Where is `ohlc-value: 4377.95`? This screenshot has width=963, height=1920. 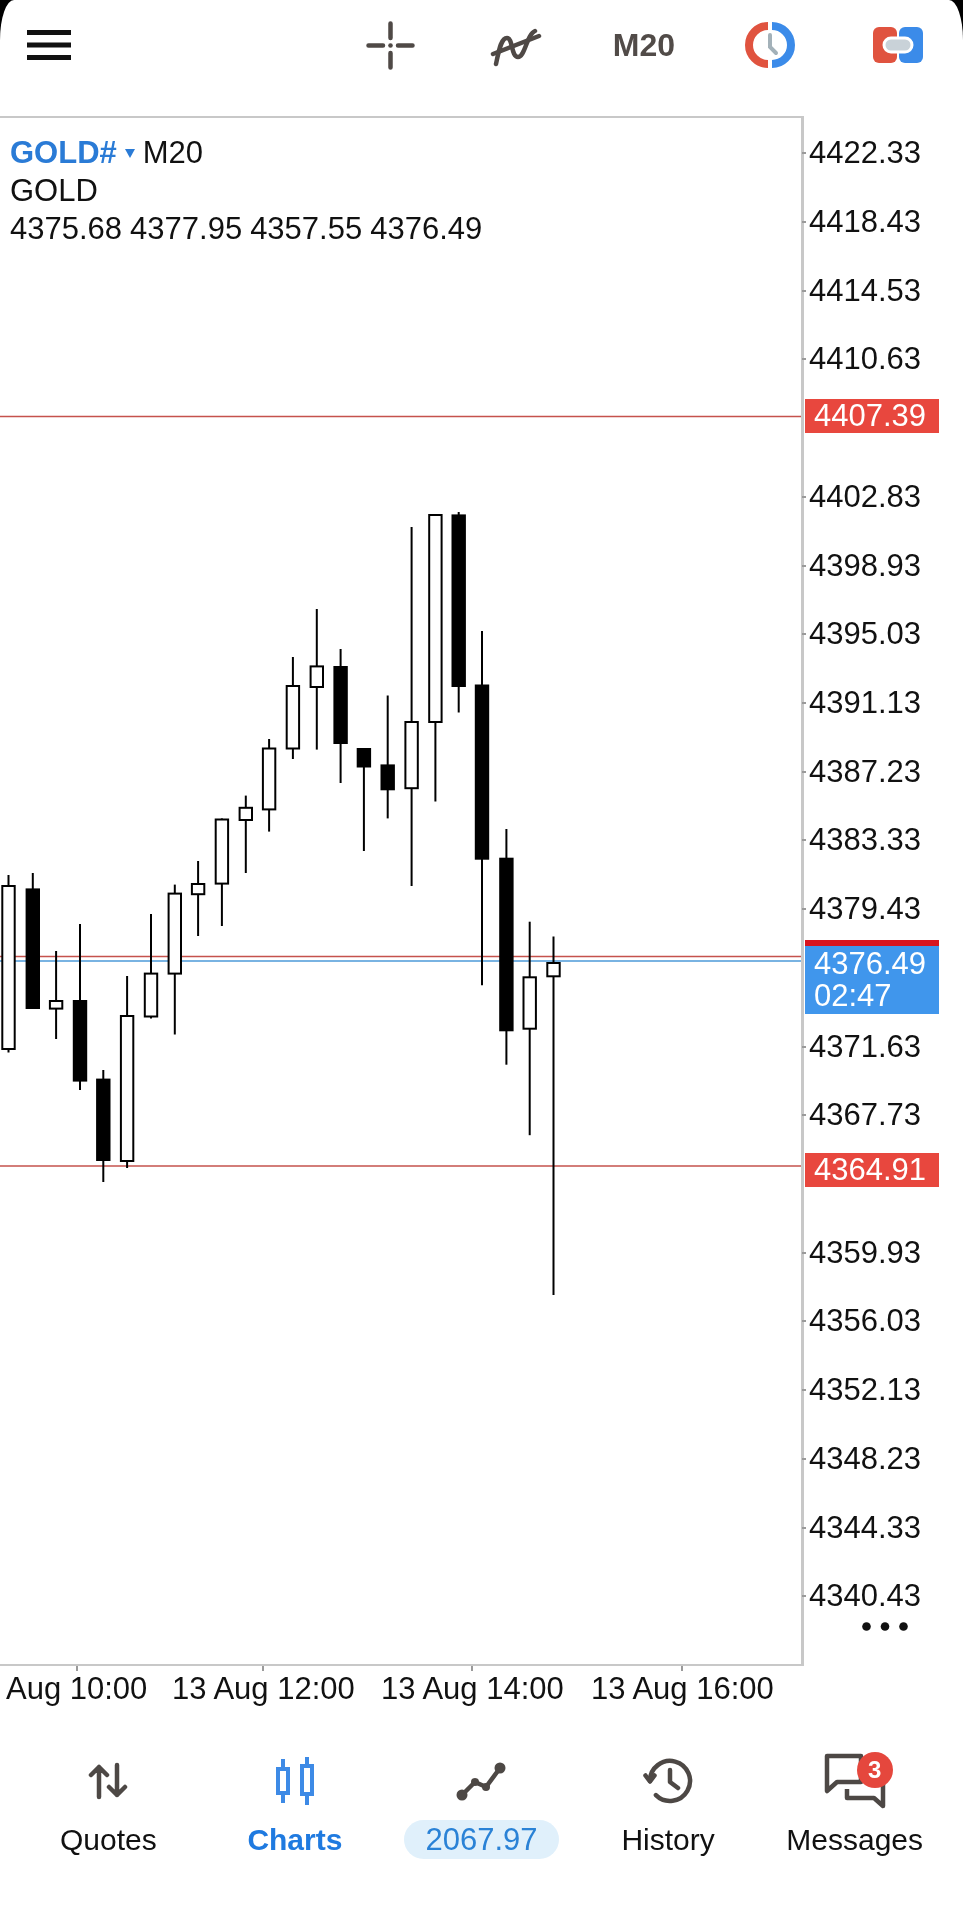
ohlc-value: 4377.95 is located at coordinates (186, 229).